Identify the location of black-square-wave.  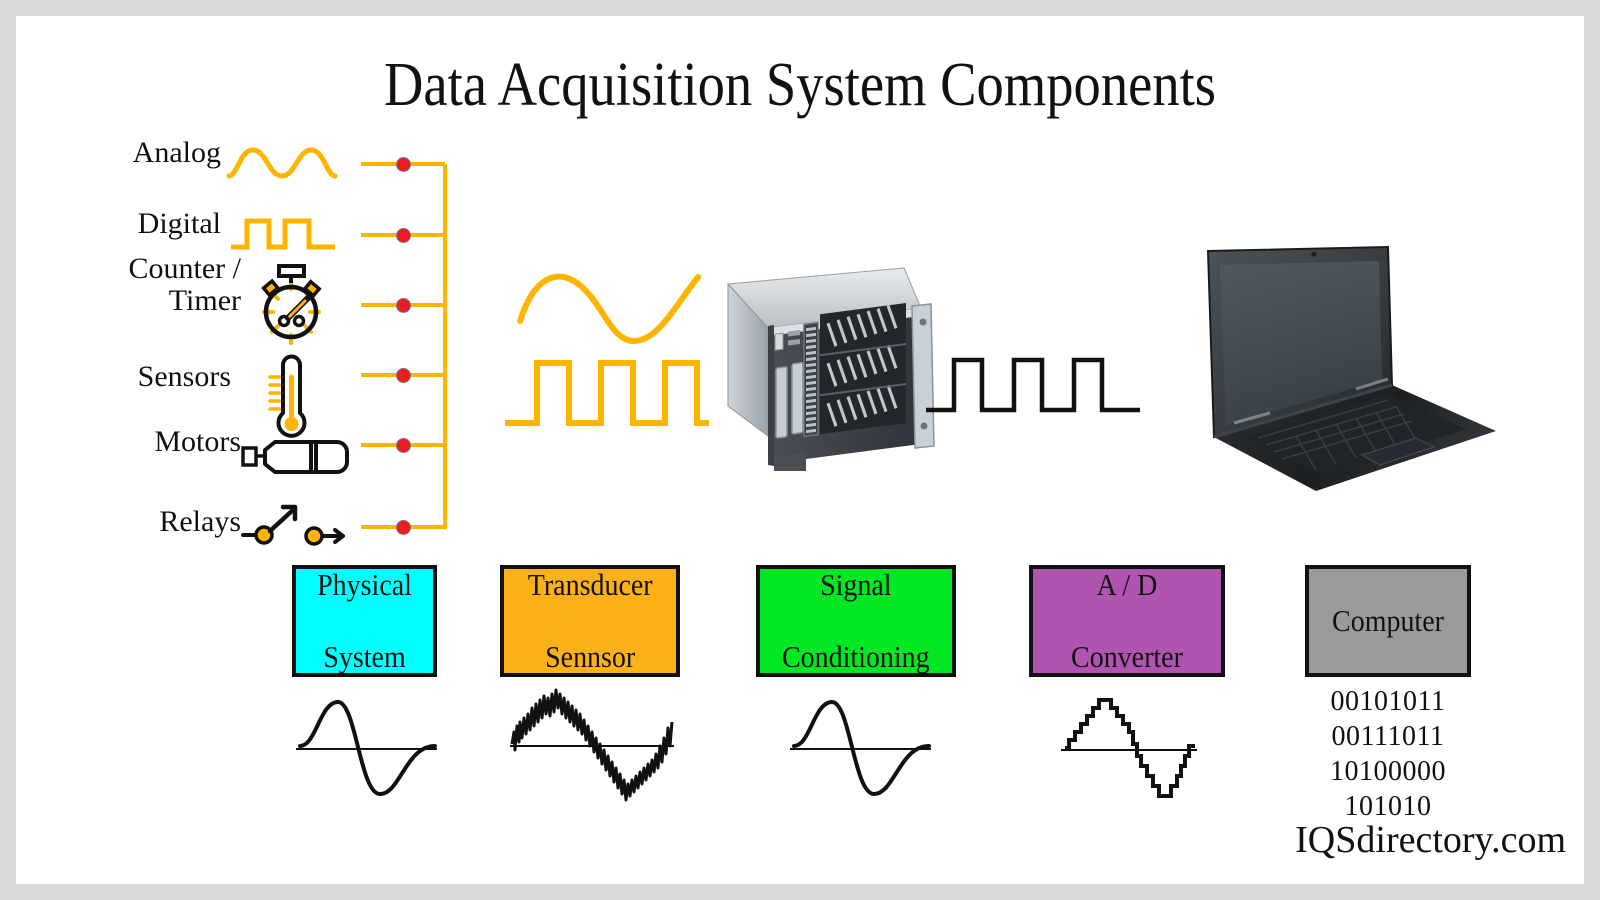
(1034, 385).